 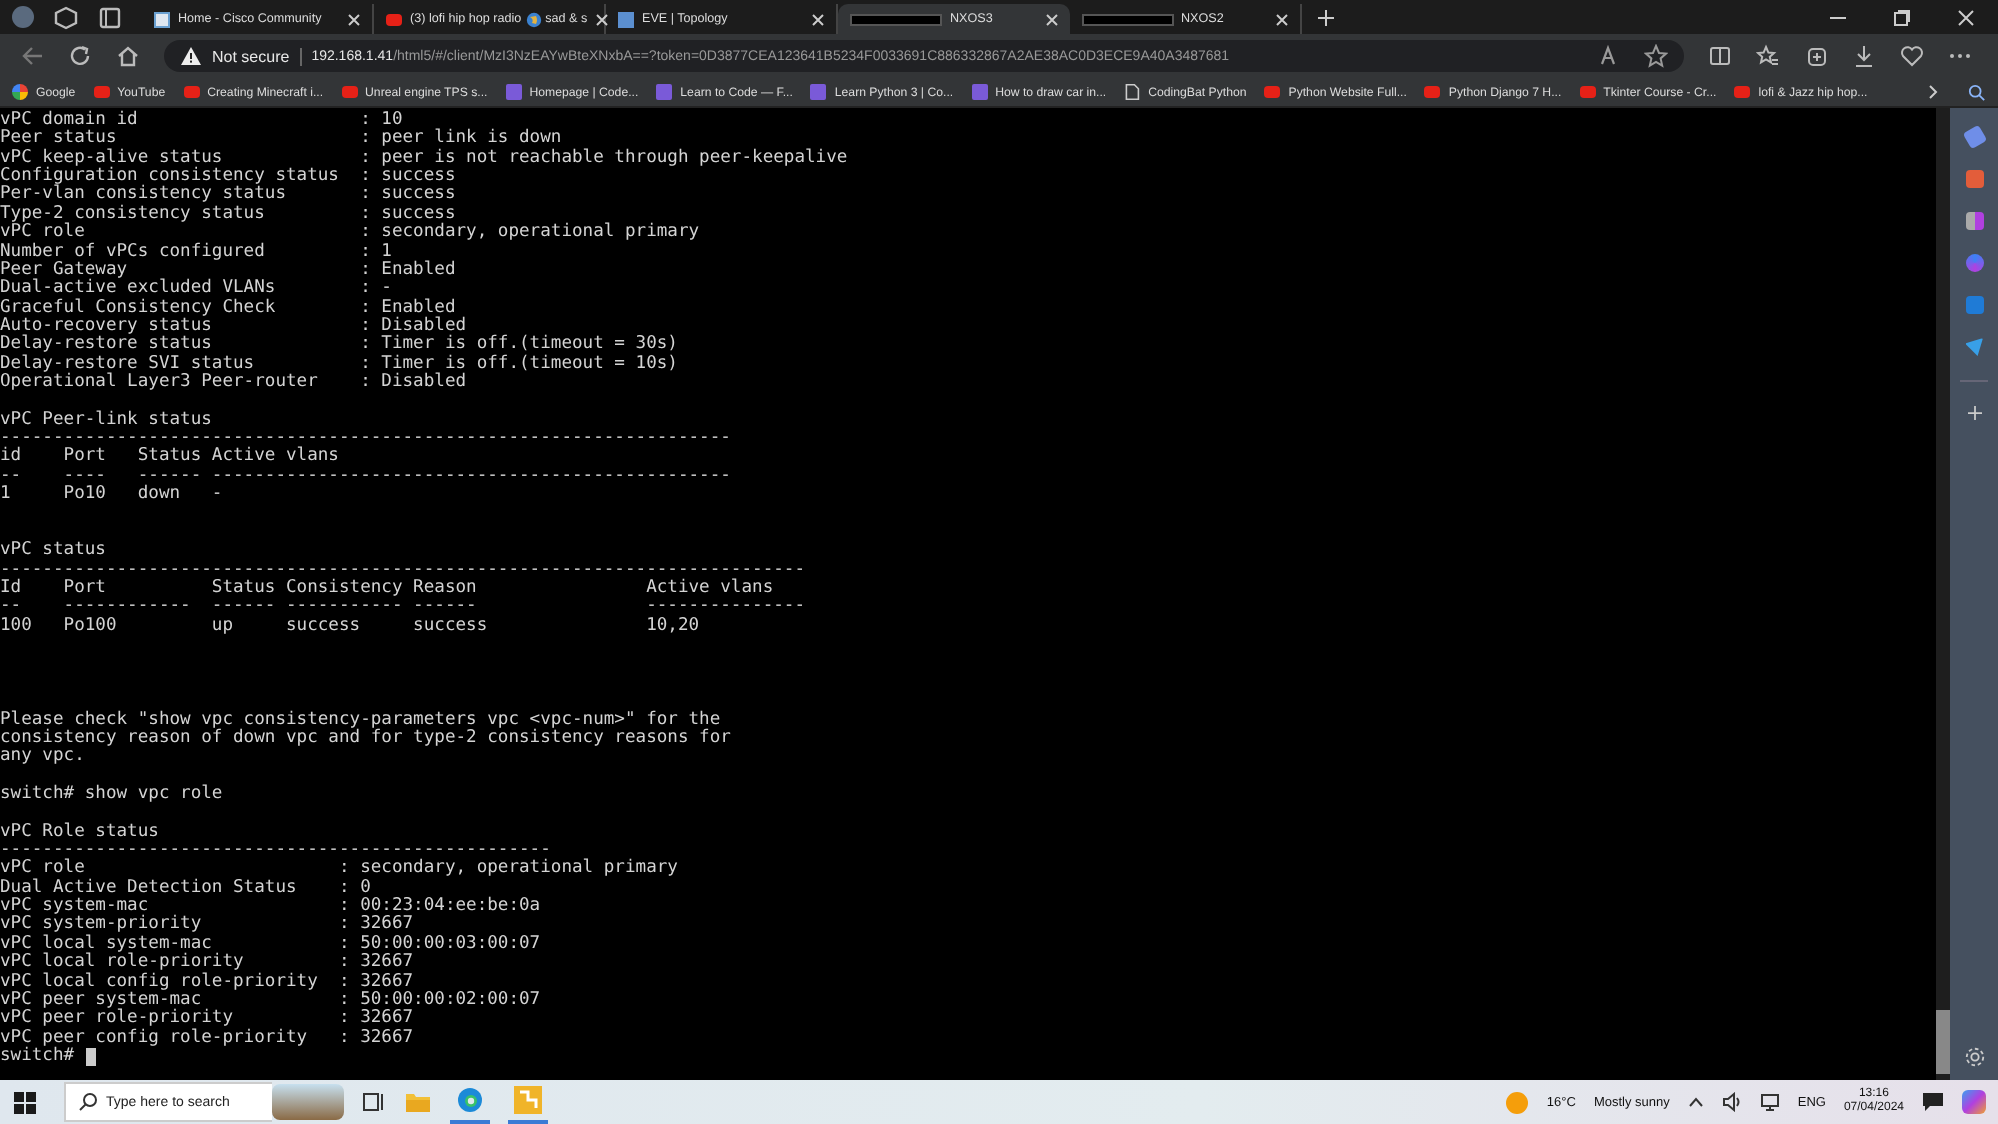 I want to click on terminal-line: vPC peer system-mac : 50:00:00:02:00:07, so click(x=271, y=1000).